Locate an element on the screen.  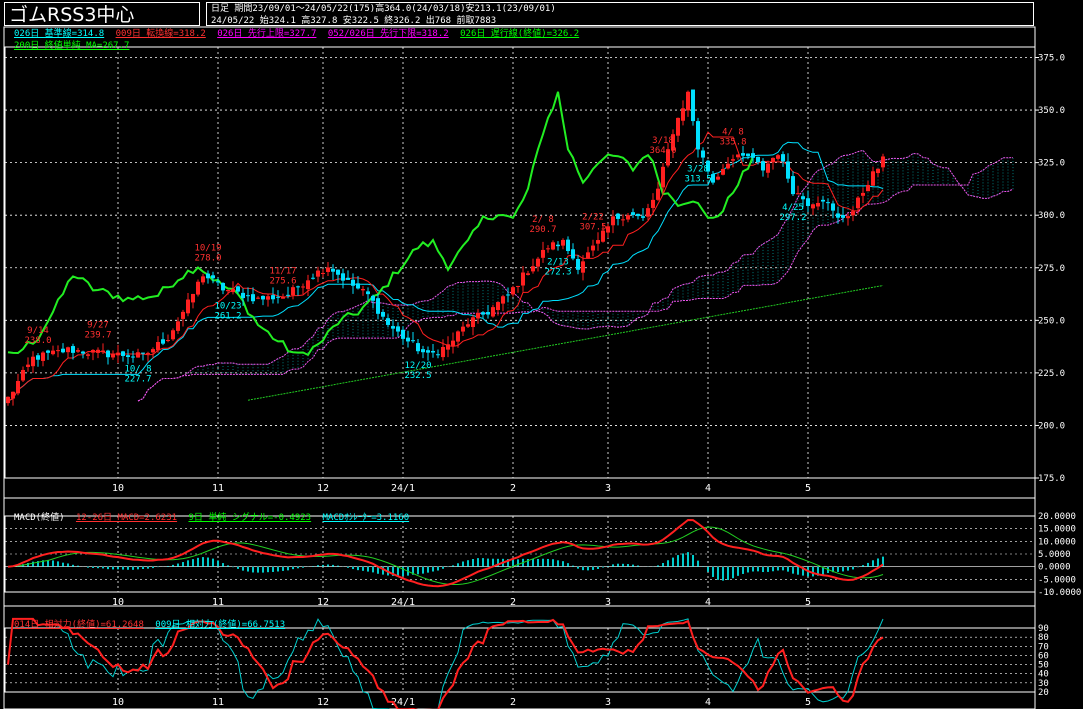
annotation-value: 313.5 is located at coordinates (697, 180).